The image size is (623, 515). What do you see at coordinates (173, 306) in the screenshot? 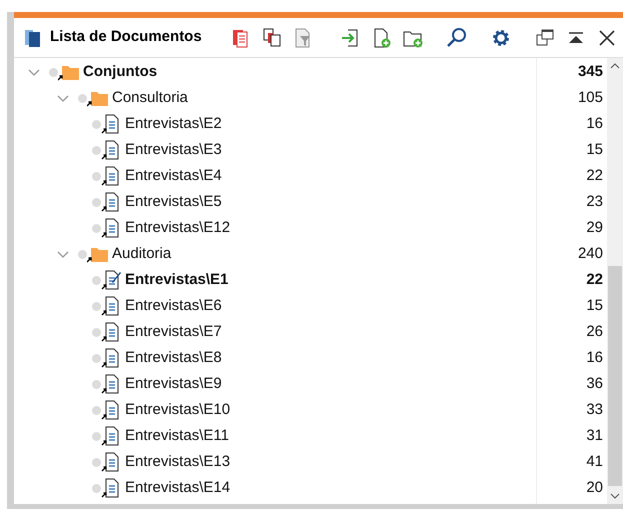
I see `document-label: Entrevistas\E6` at bounding box center [173, 306].